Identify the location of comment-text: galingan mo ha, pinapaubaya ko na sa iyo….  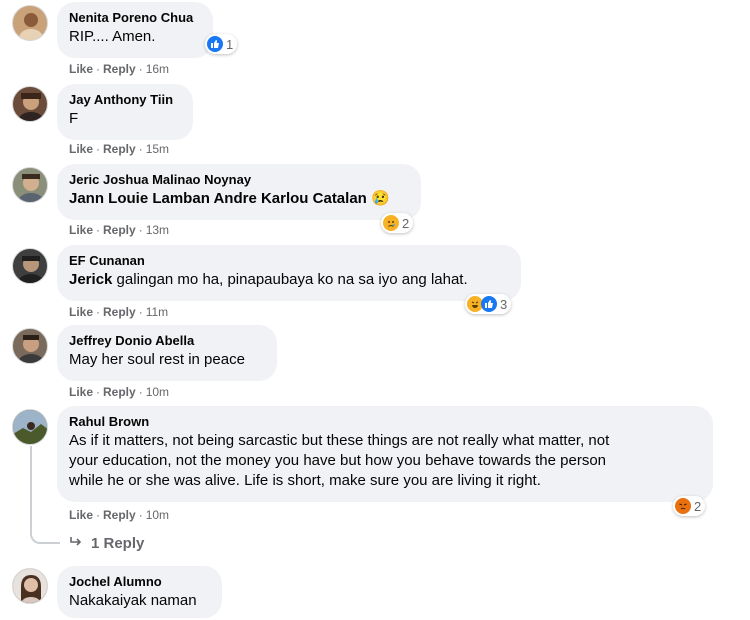
(292, 279).